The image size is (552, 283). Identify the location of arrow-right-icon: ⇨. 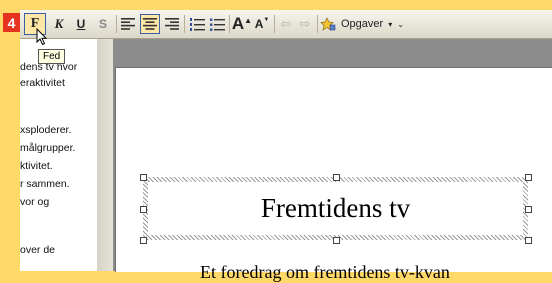
(305, 23).